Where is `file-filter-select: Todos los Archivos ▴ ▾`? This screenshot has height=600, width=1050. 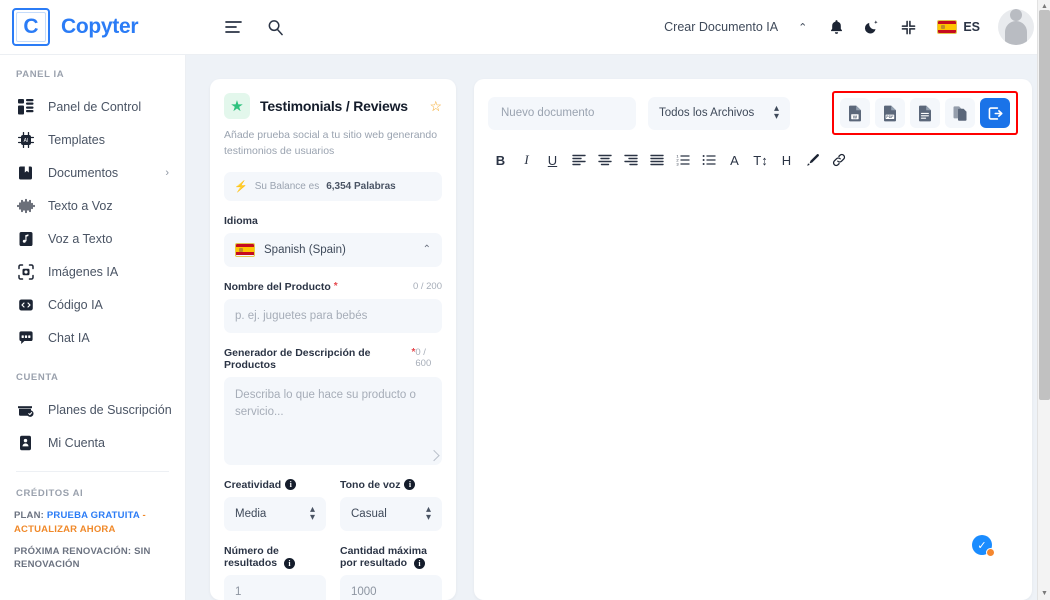 file-filter-select: Todos los Archivos ▴ ▾ is located at coordinates (719, 113).